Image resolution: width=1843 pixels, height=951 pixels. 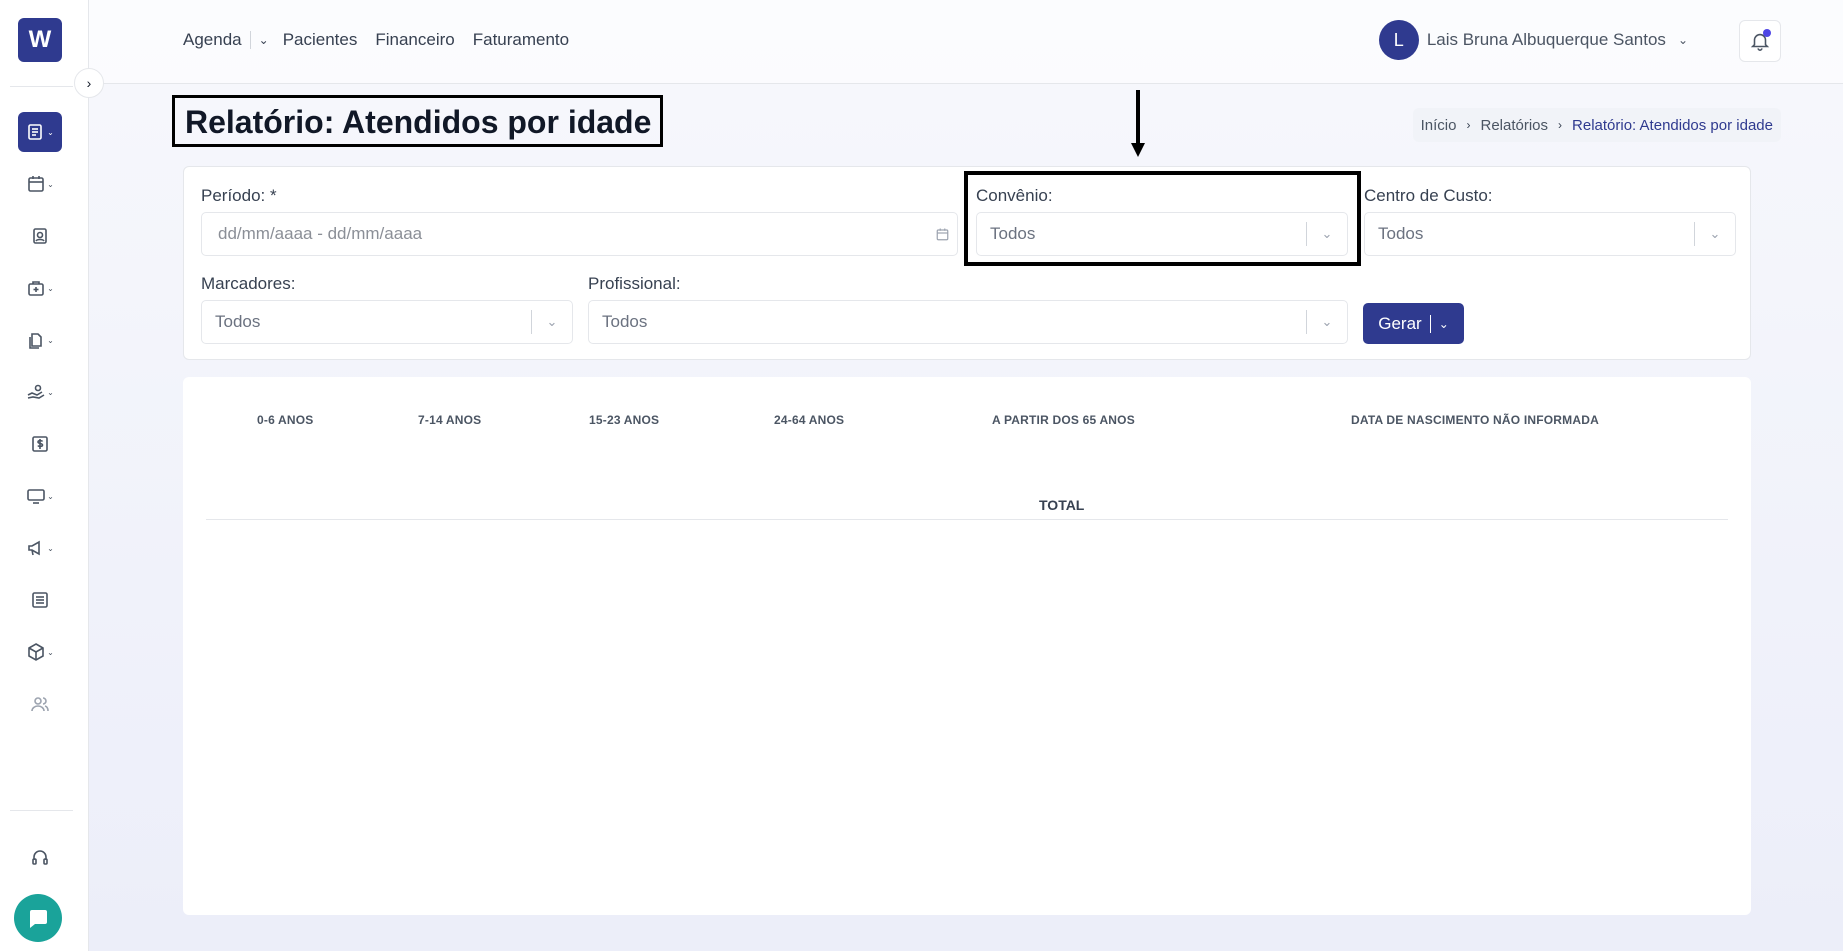 What do you see at coordinates (521, 40) in the screenshot?
I see `nav-faturamento: Faturamento` at bounding box center [521, 40].